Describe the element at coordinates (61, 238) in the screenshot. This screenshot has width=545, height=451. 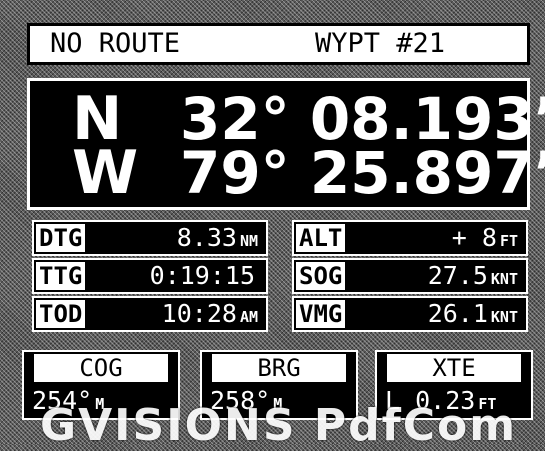
I see `readout-tag: DTG` at that location.